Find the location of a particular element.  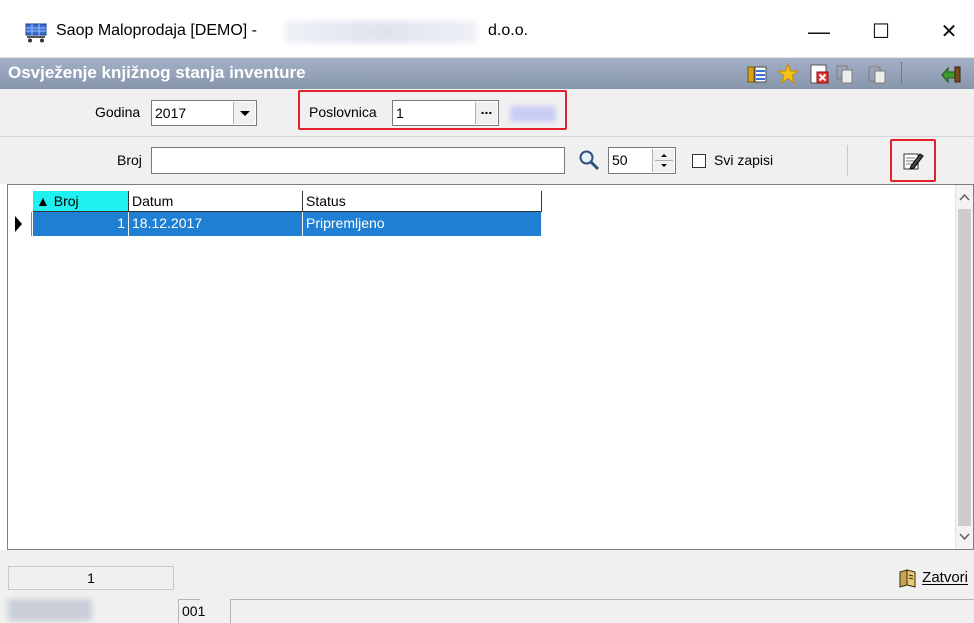

footer-bar: 1 Zatvori is located at coordinates (487, 571).